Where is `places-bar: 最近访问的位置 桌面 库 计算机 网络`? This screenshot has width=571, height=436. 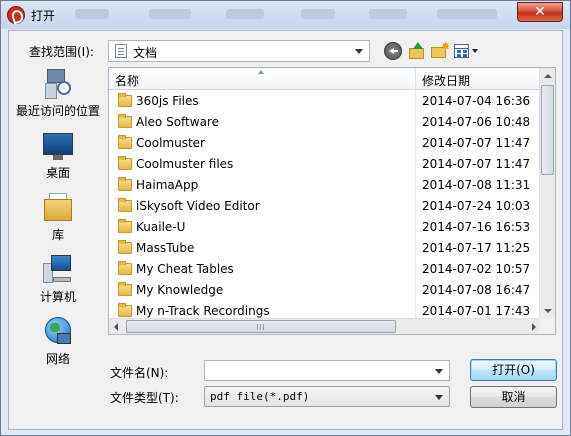
places-bar: 最近访问的位置 桌面 库 计算机 网络 is located at coordinates (58, 217).